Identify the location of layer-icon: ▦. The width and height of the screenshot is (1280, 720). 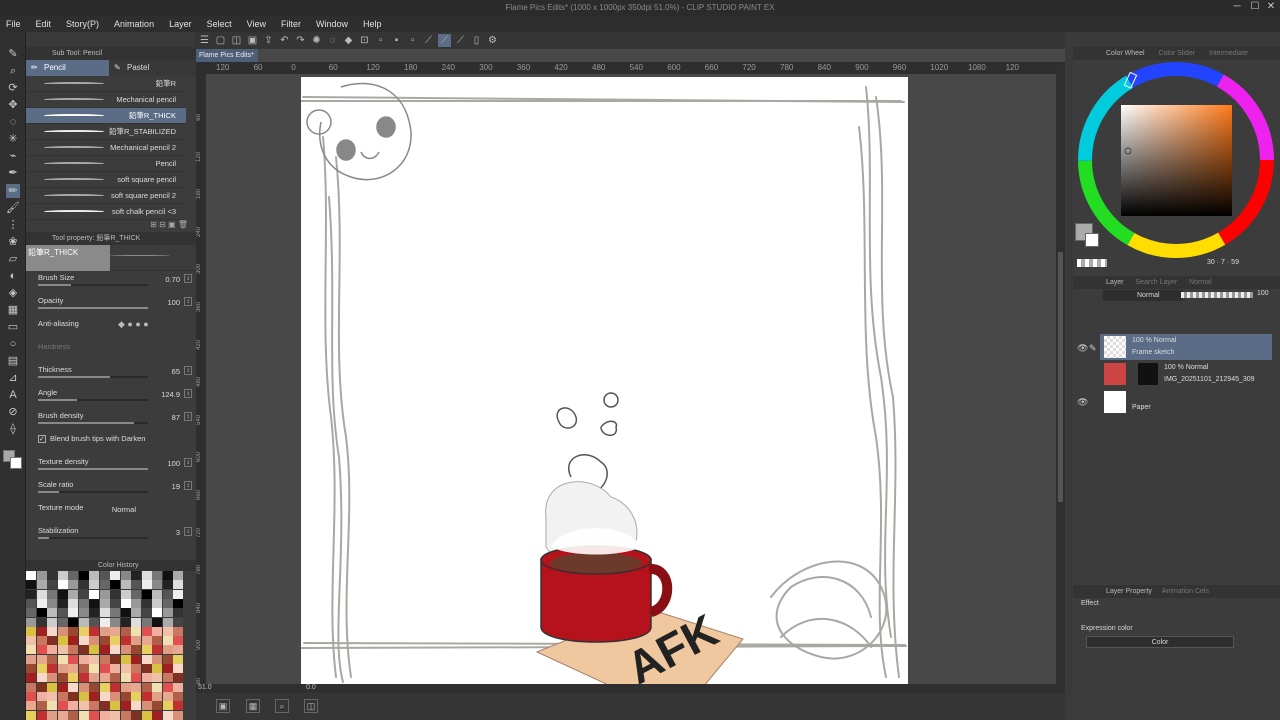
(253, 706).